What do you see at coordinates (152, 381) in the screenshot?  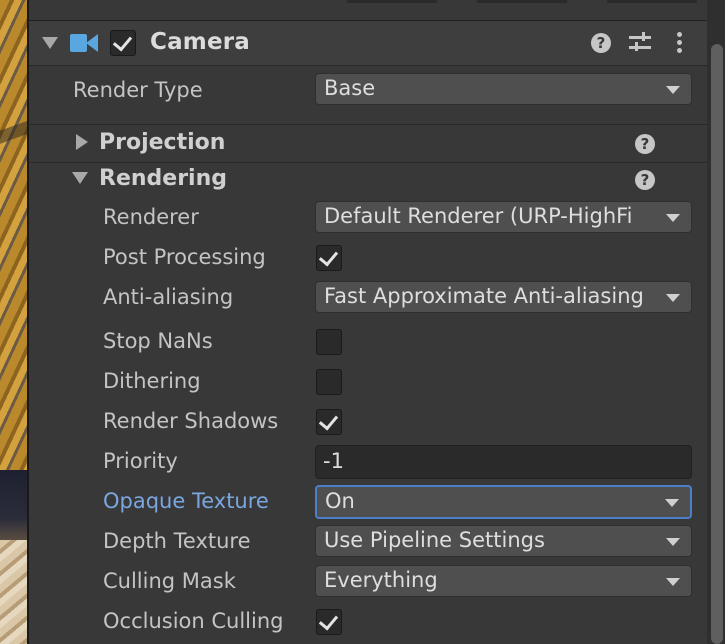 I see `dithering-label: Dithering` at bounding box center [152, 381].